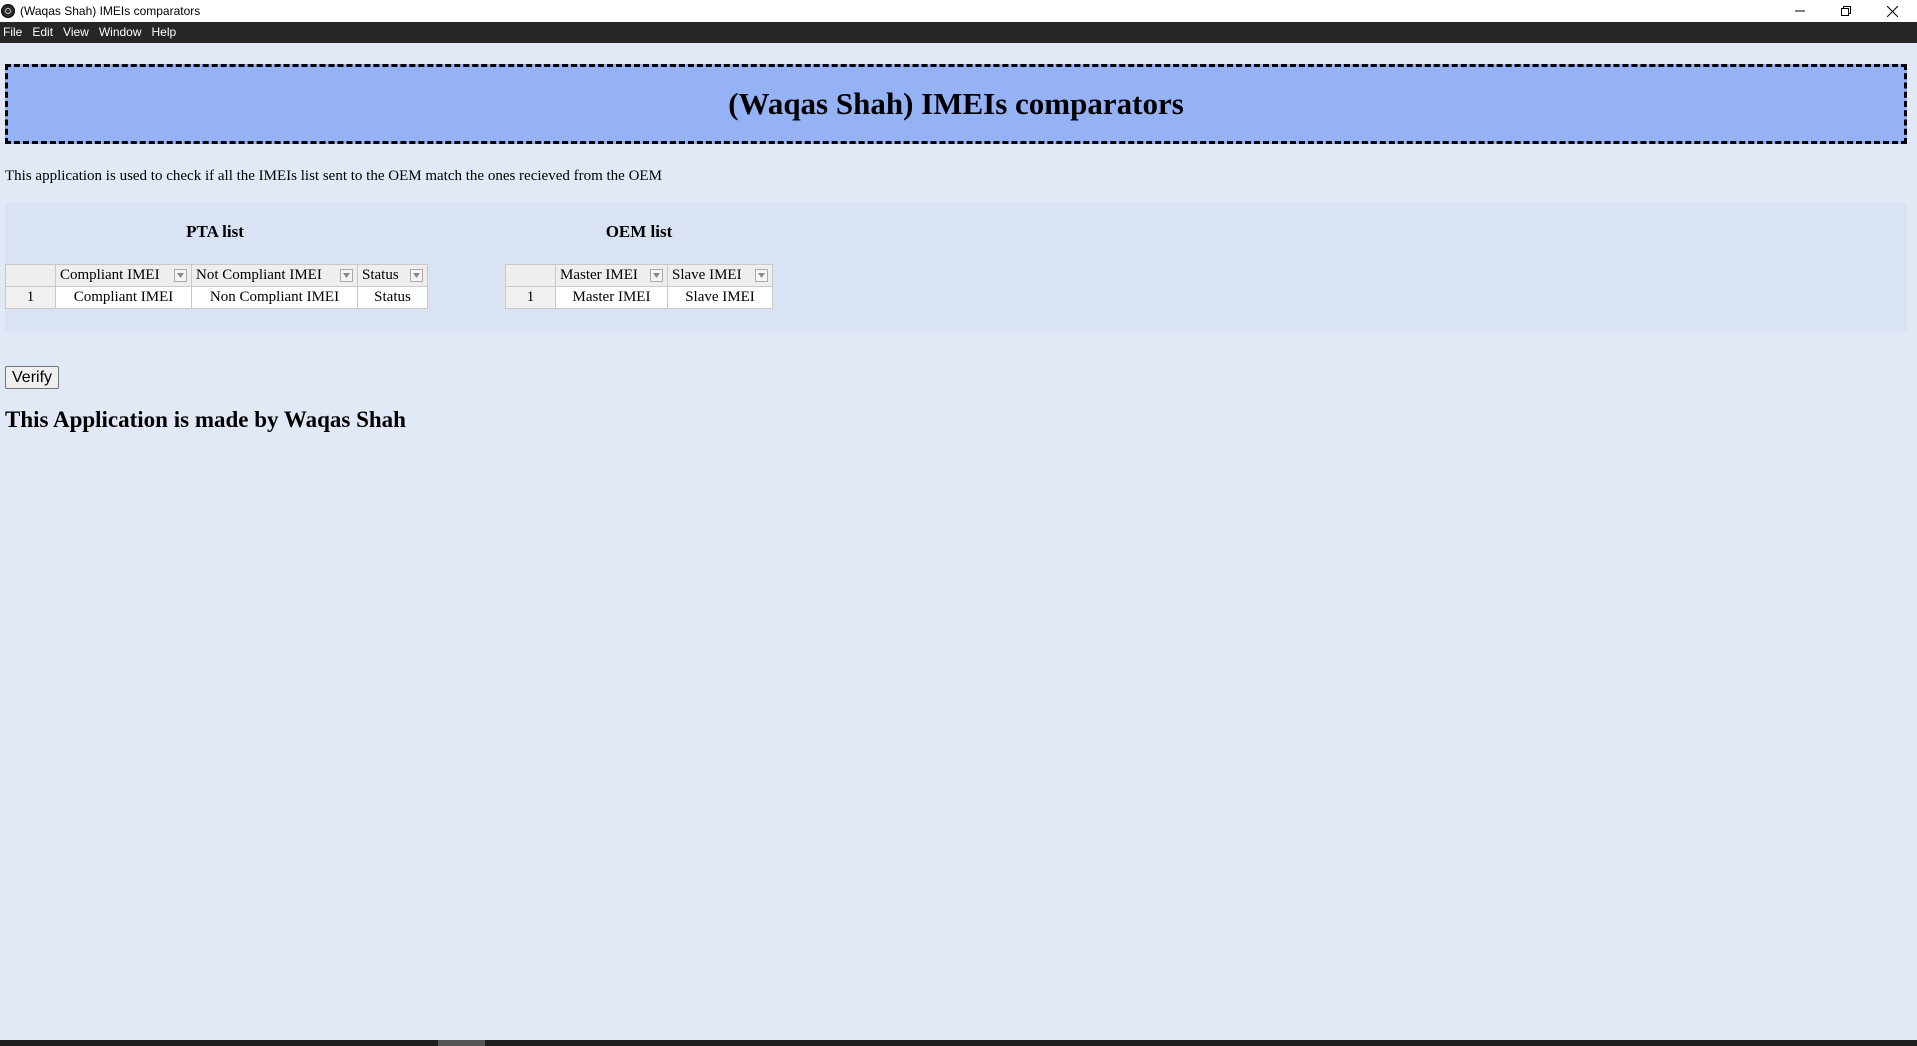 This screenshot has width=1917, height=1046. Describe the element at coordinates (461, 1043) in the screenshot. I see `taskbar-active-item` at that location.